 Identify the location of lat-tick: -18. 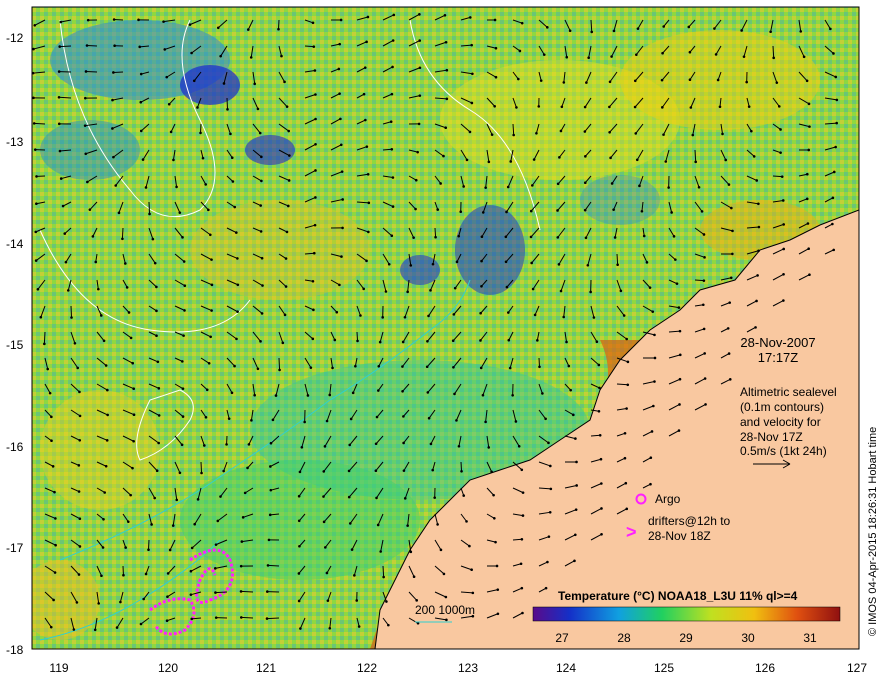
(15, 650).